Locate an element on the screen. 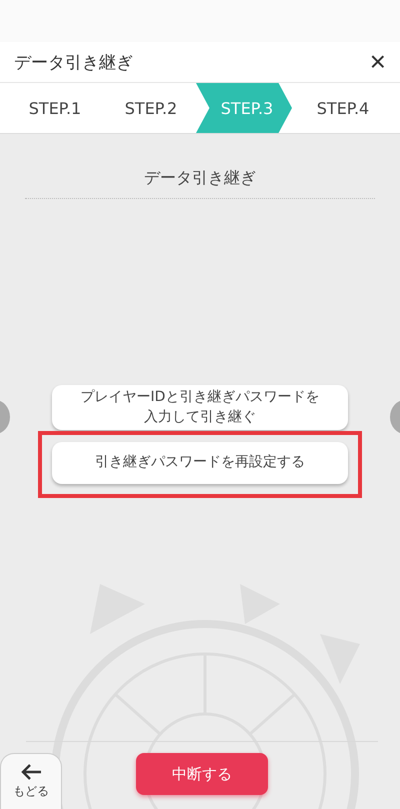 This screenshot has width=400, height=809. back-button: もどる is located at coordinates (31, 781).